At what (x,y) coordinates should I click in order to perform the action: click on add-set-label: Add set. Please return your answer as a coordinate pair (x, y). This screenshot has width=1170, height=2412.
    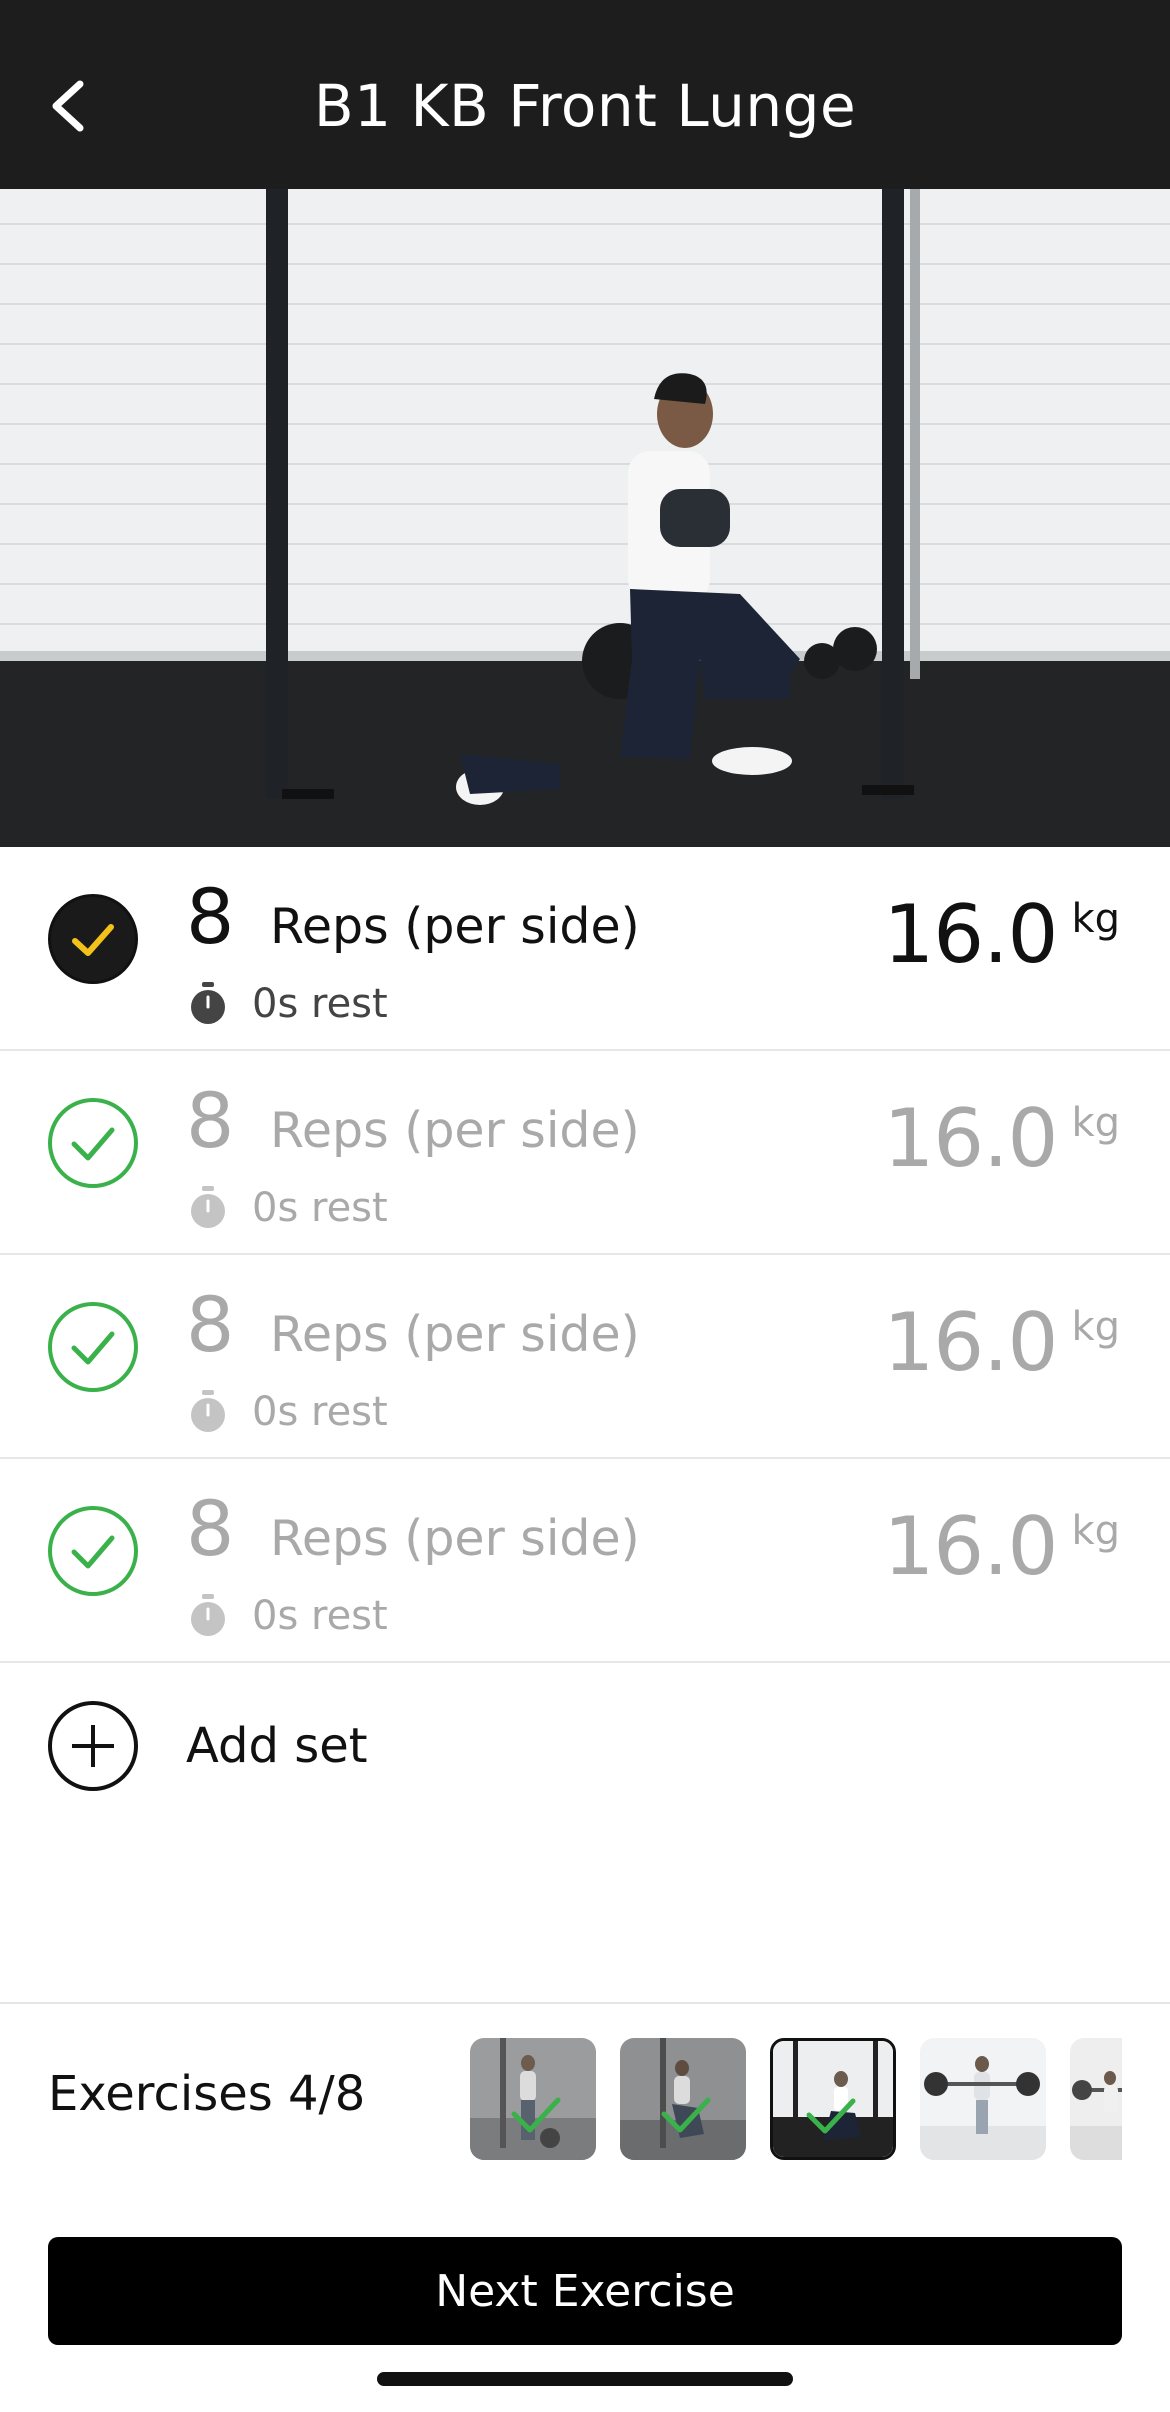
    Looking at the image, I should click on (277, 1746).